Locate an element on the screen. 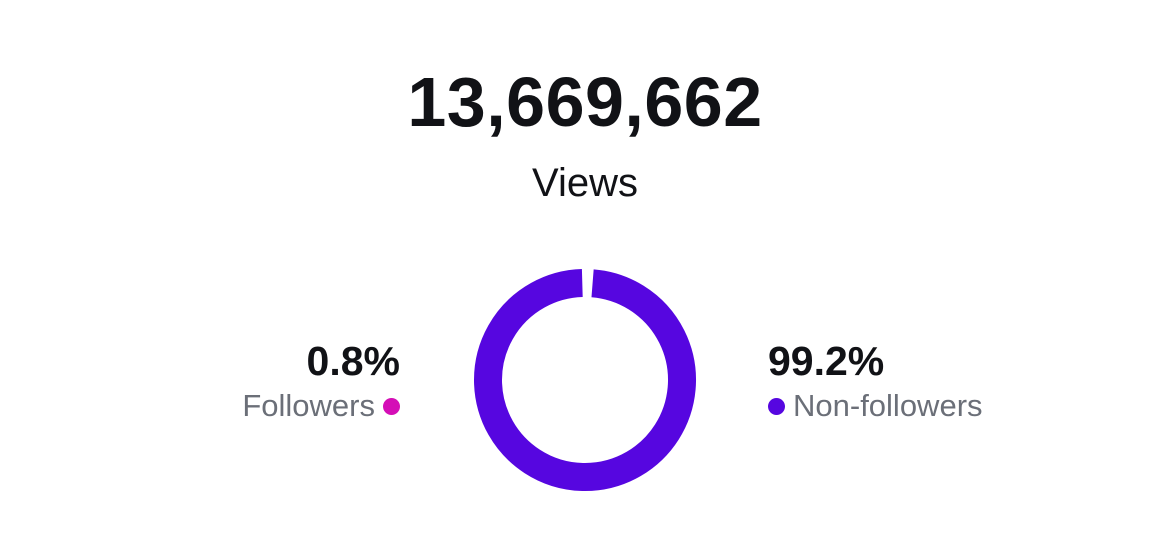 The image size is (1170, 555). non-followers-stat: 99.2% Non-followers is located at coordinates (875, 381).